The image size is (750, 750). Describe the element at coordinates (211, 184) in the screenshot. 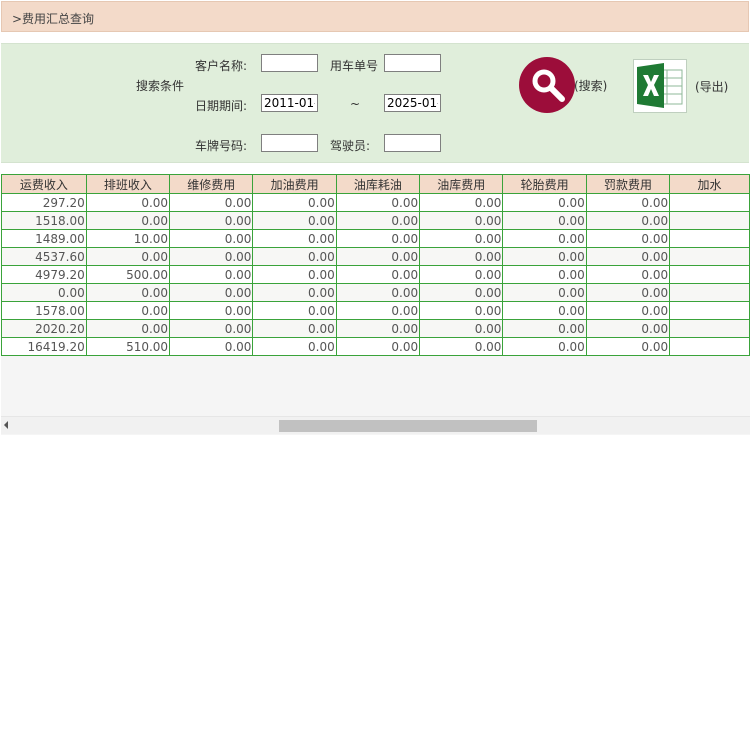

I see `column-header: 维修费用` at that location.